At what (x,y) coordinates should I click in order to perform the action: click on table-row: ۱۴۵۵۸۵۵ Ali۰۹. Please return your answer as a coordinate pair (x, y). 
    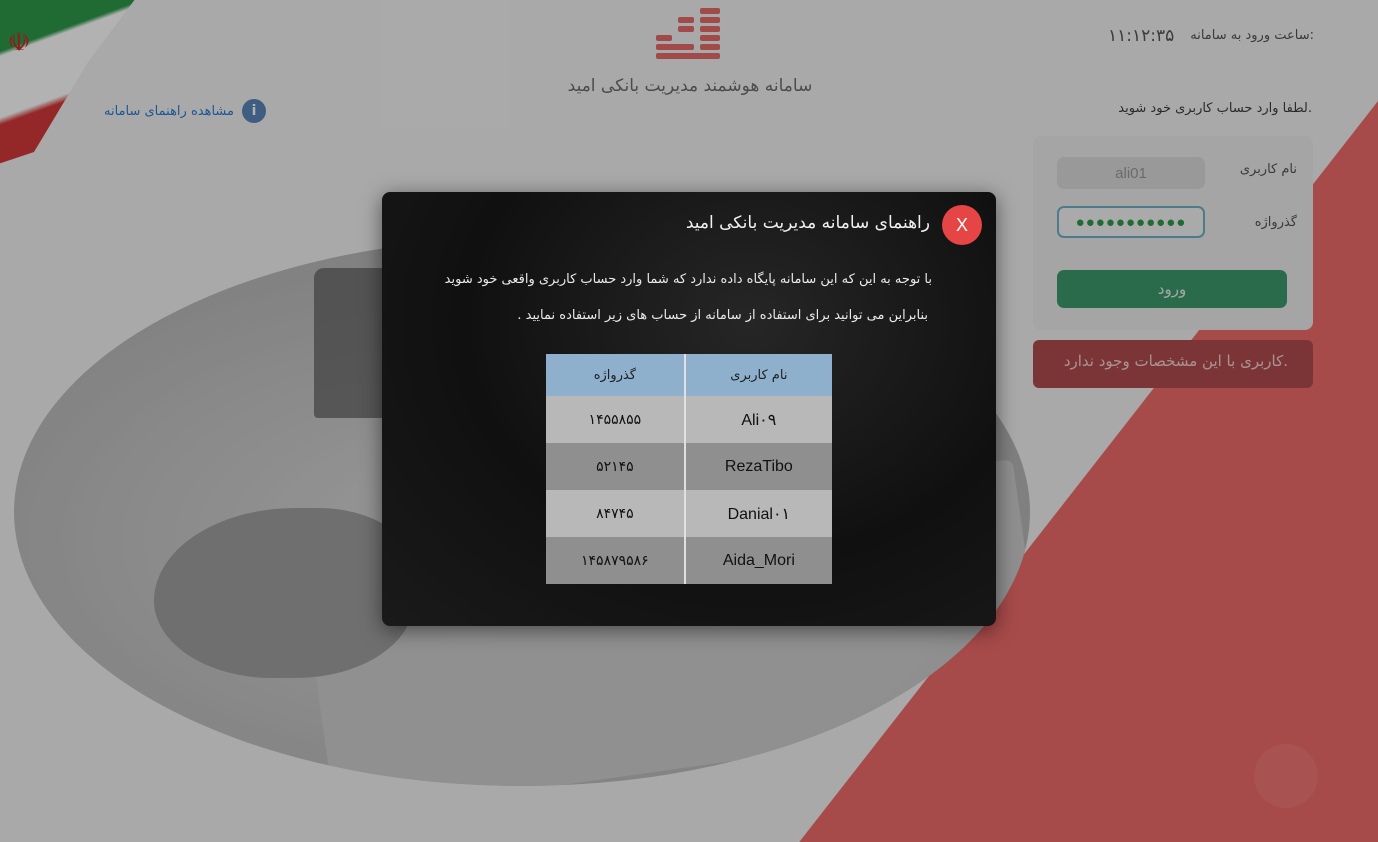
    Looking at the image, I should click on (689, 419).